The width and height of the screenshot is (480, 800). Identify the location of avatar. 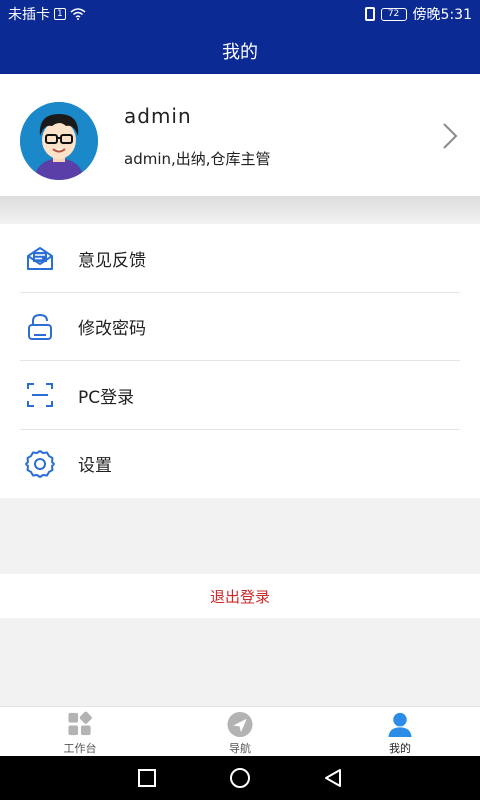
(59, 141).